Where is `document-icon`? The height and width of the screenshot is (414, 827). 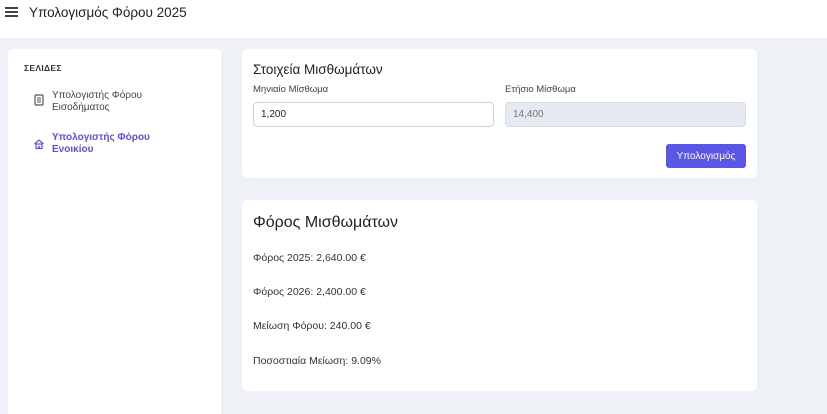 document-icon is located at coordinates (39, 100).